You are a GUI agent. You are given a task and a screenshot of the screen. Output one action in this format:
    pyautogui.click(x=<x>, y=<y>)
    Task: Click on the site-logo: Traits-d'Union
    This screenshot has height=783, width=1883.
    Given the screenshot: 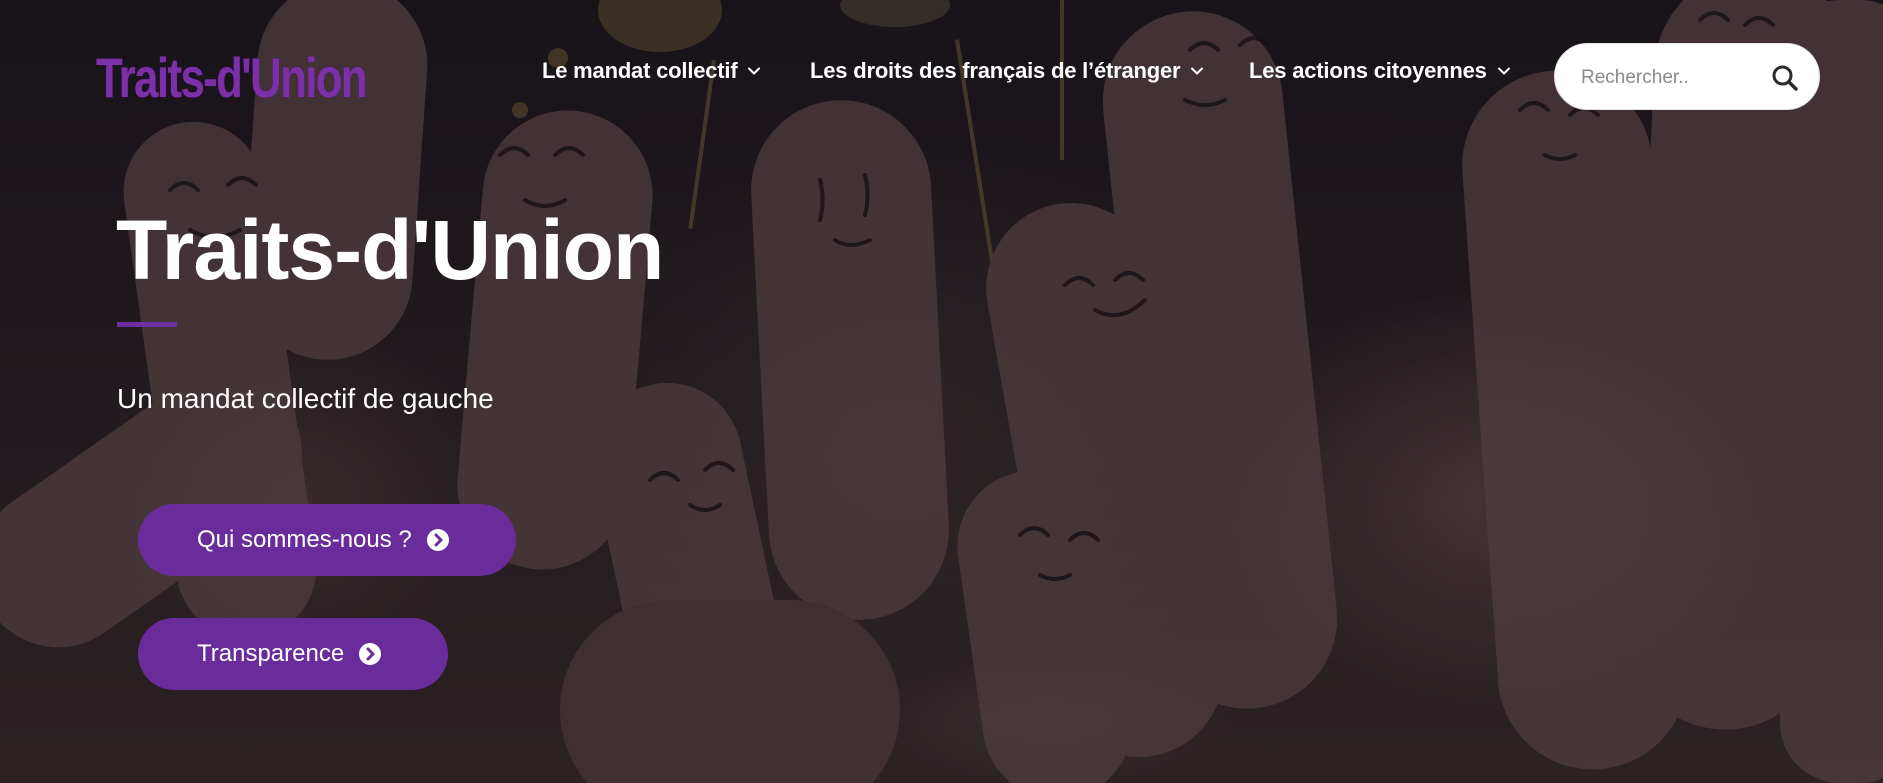 What is the action you would take?
    pyautogui.click(x=264, y=77)
    